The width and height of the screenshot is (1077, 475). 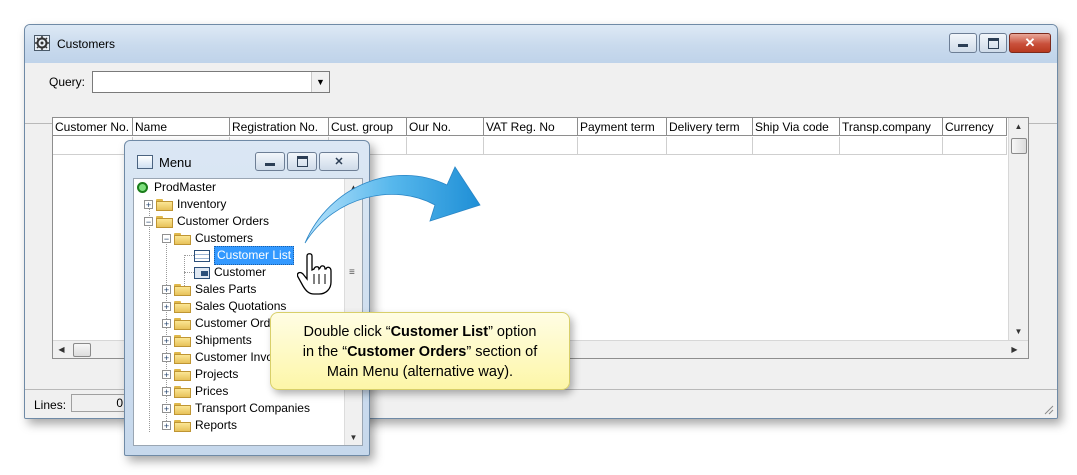 What do you see at coordinates (224, 323) in the screenshot?
I see `tree-node-customer-orders-child: + Customer Orders` at bounding box center [224, 323].